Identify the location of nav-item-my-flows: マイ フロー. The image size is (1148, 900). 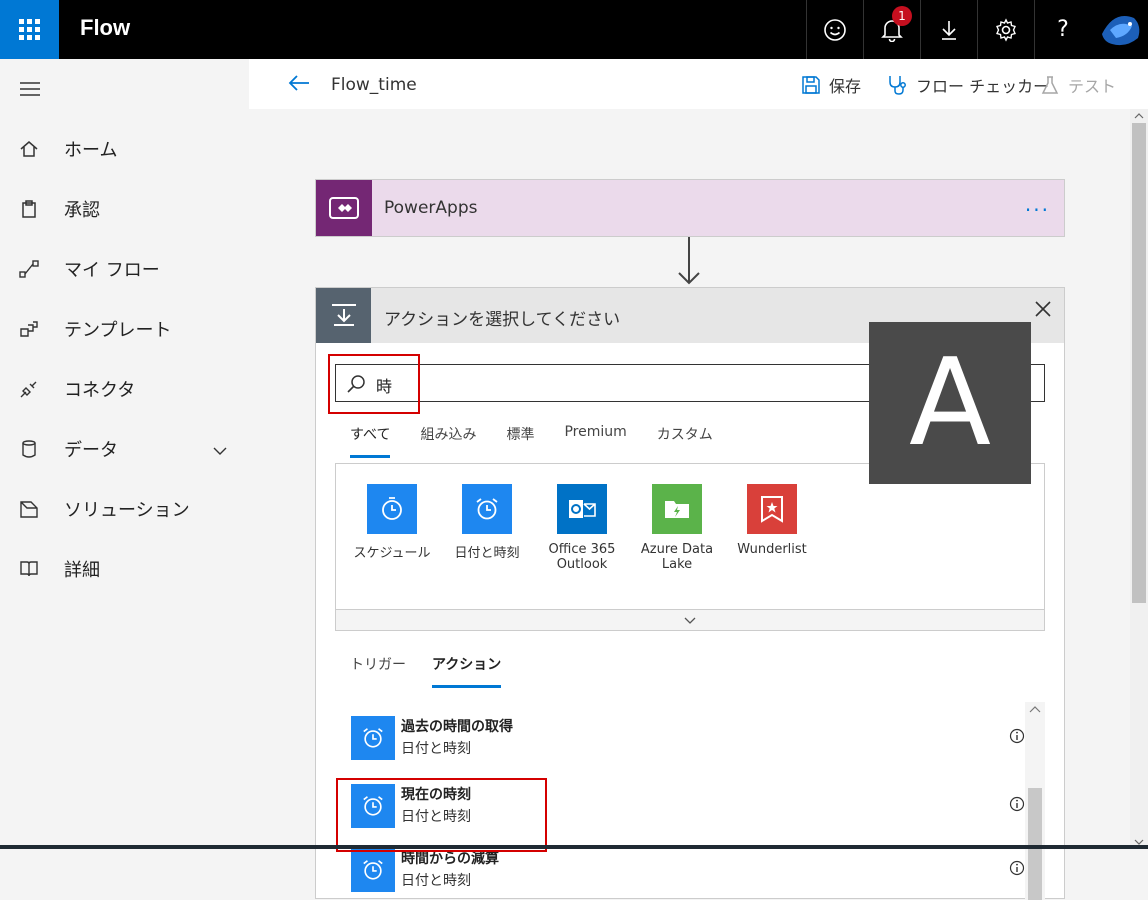
(124, 269).